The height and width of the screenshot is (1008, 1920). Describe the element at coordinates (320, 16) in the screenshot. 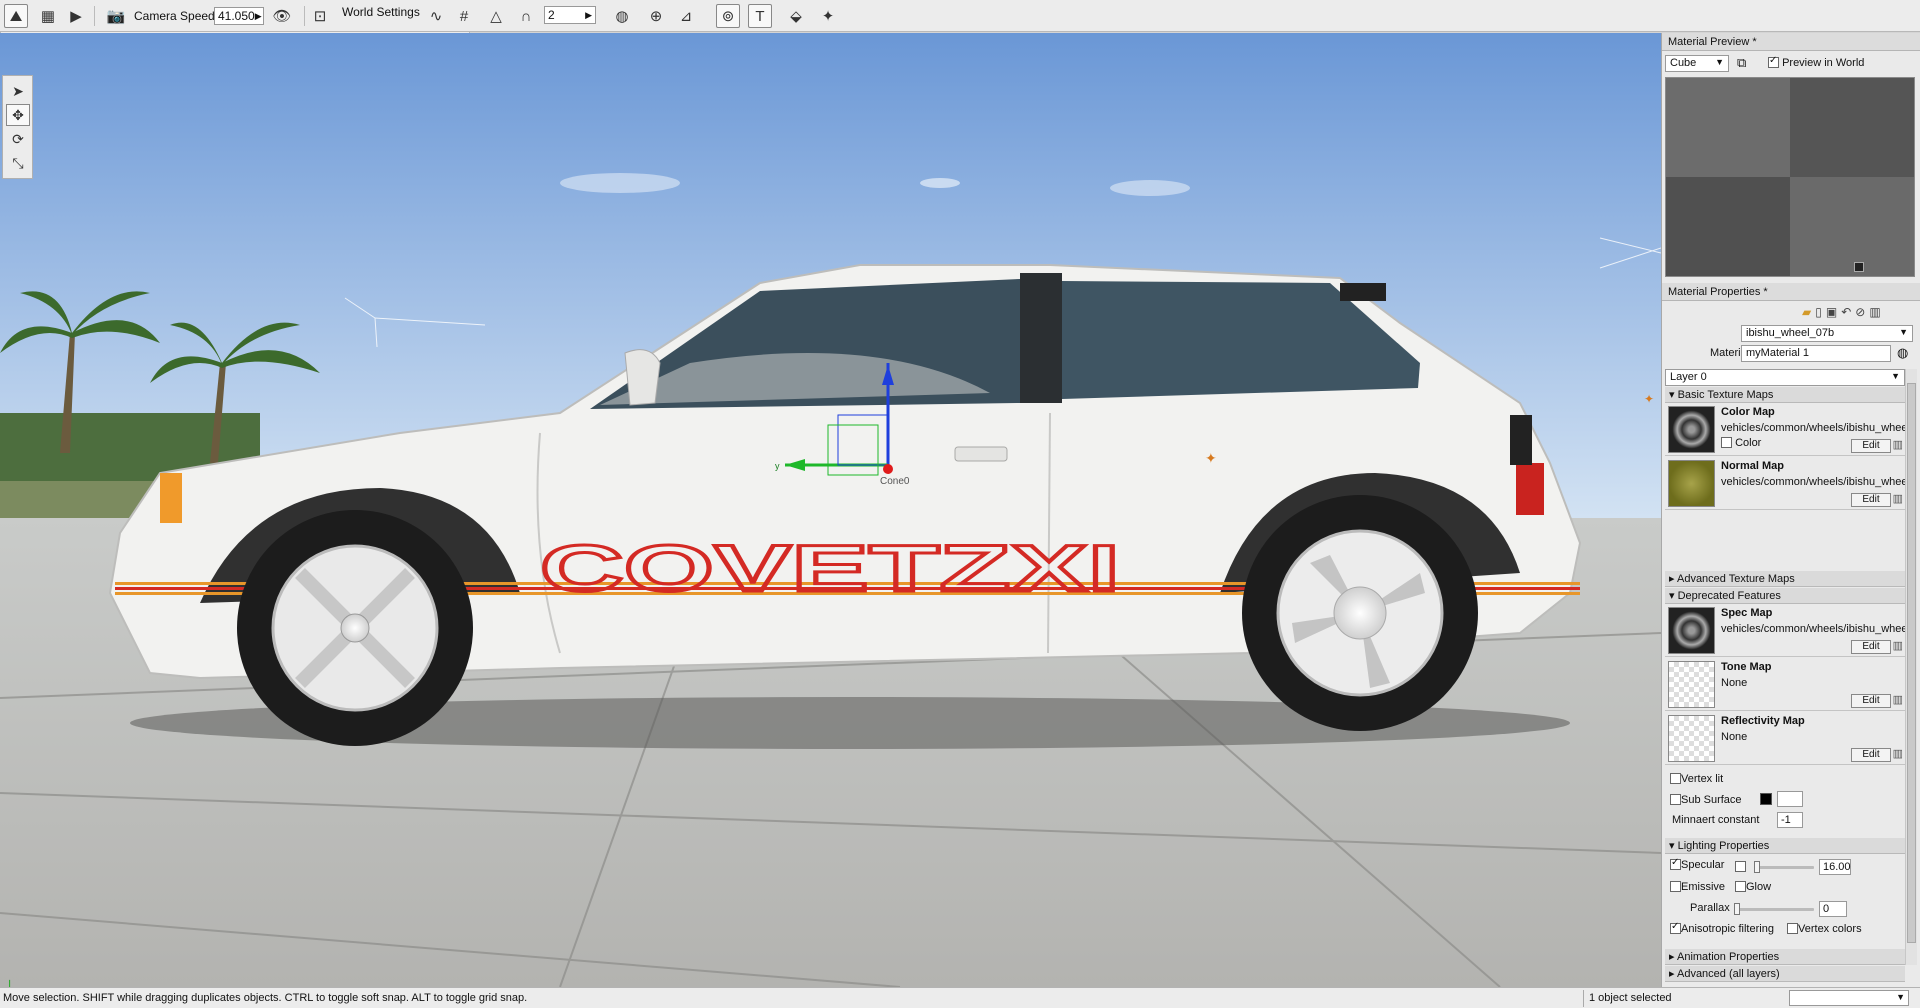

I see `screenshot-icon: ⊡` at that location.